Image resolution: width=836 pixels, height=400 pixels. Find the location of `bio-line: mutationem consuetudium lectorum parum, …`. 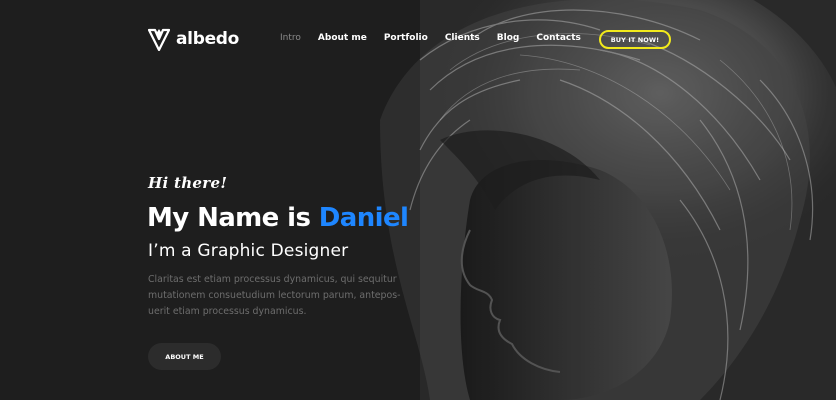

bio-line: mutationem consuetudium lectorum parum, … is located at coordinates (274, 295).